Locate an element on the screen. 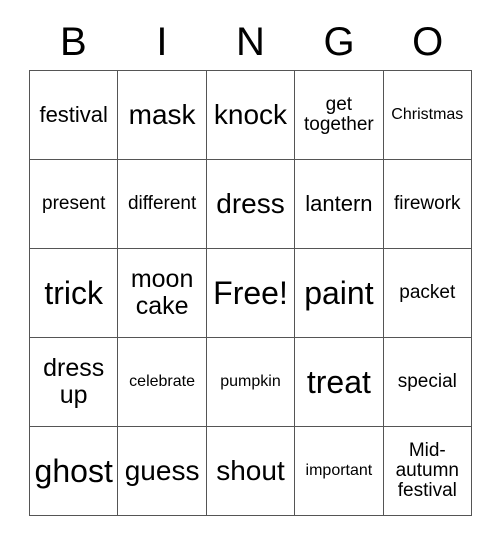 Image resolution: width=500 pixels, height=544 pixels. bingo-cell-r3c5: packet is located at coordinates (427, 293).